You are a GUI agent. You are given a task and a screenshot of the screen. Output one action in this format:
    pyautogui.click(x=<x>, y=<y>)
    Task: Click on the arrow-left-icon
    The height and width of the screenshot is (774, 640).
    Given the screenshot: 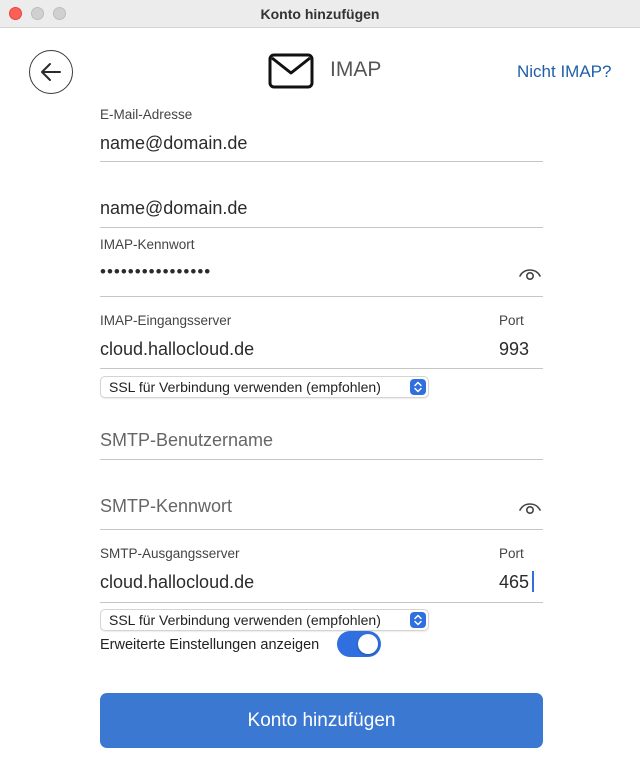 What is the action you would take?
    pyautogui.click(x=51, y=72)
    